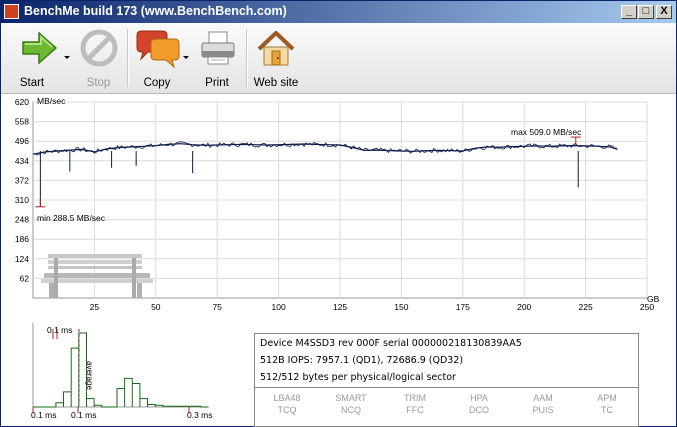  Describe the element at coordinates (401, 307) in the screenshot. I see `x-tick-label: 150` at that location.